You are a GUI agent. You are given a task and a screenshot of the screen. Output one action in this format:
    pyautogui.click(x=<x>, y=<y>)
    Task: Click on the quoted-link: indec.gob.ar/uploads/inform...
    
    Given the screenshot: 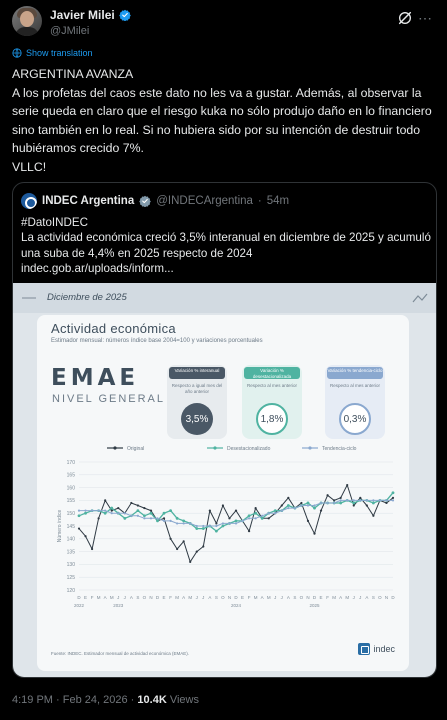 What is the action you would take?
    pyautogui.click(x=226, y=268)
    